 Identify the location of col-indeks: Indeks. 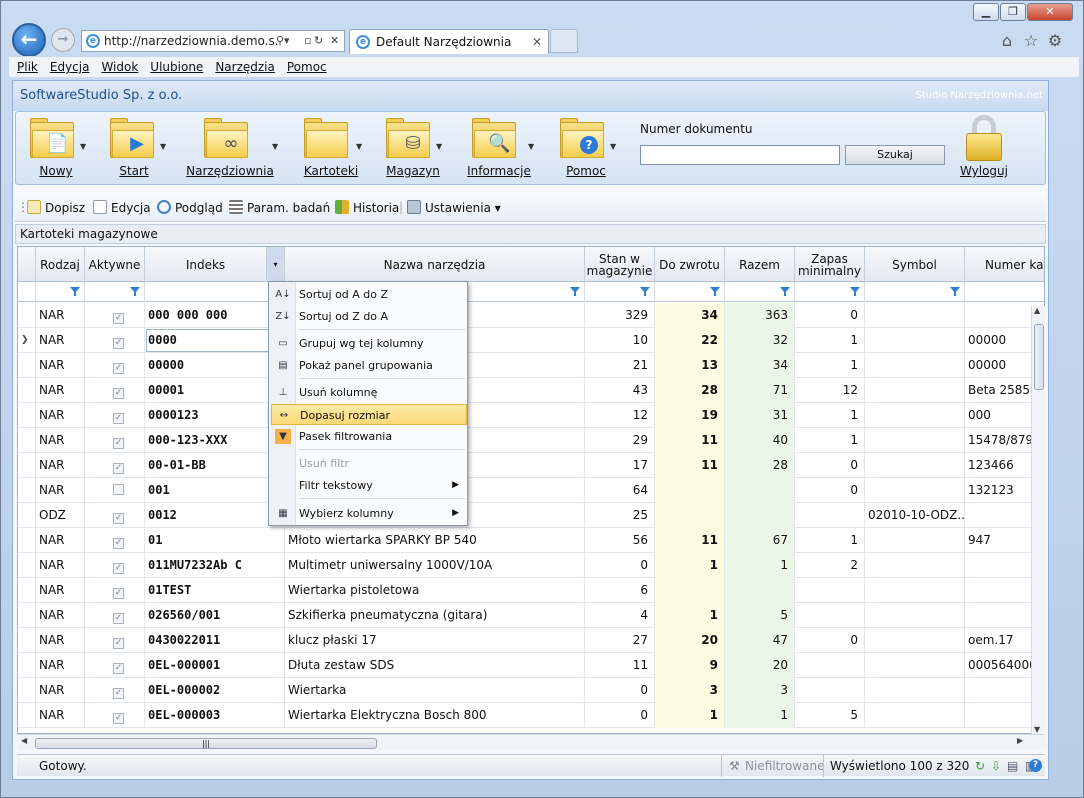
(206, 264).